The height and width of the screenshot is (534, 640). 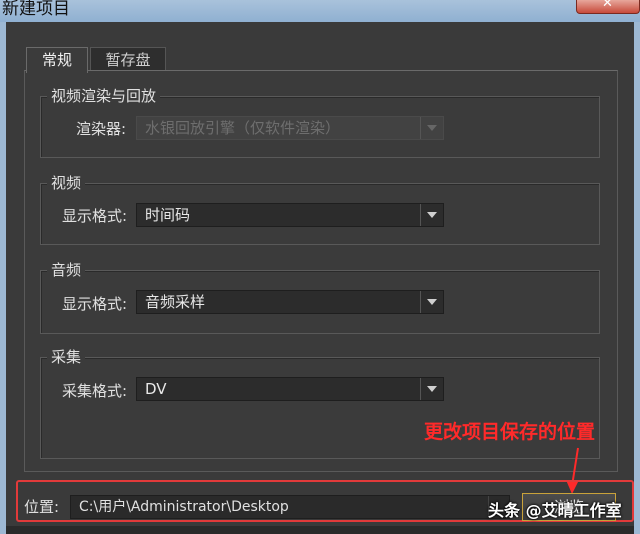 What do you see at coordinates (555, 510) in the screenshot?
I see `watermark: 头条 @艾晴工作室` at bounding box center [555, 510].